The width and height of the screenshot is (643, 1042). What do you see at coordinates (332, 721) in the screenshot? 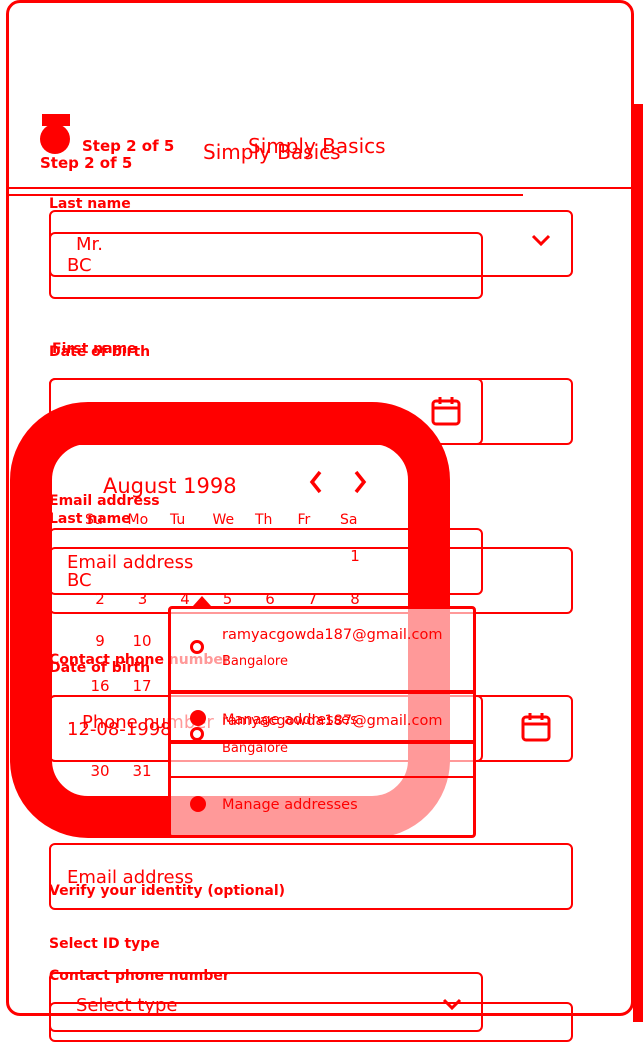
I see `suggestion-email-ghost: ramyacgowda187@gmail.com` at bounding box center [332, 721].